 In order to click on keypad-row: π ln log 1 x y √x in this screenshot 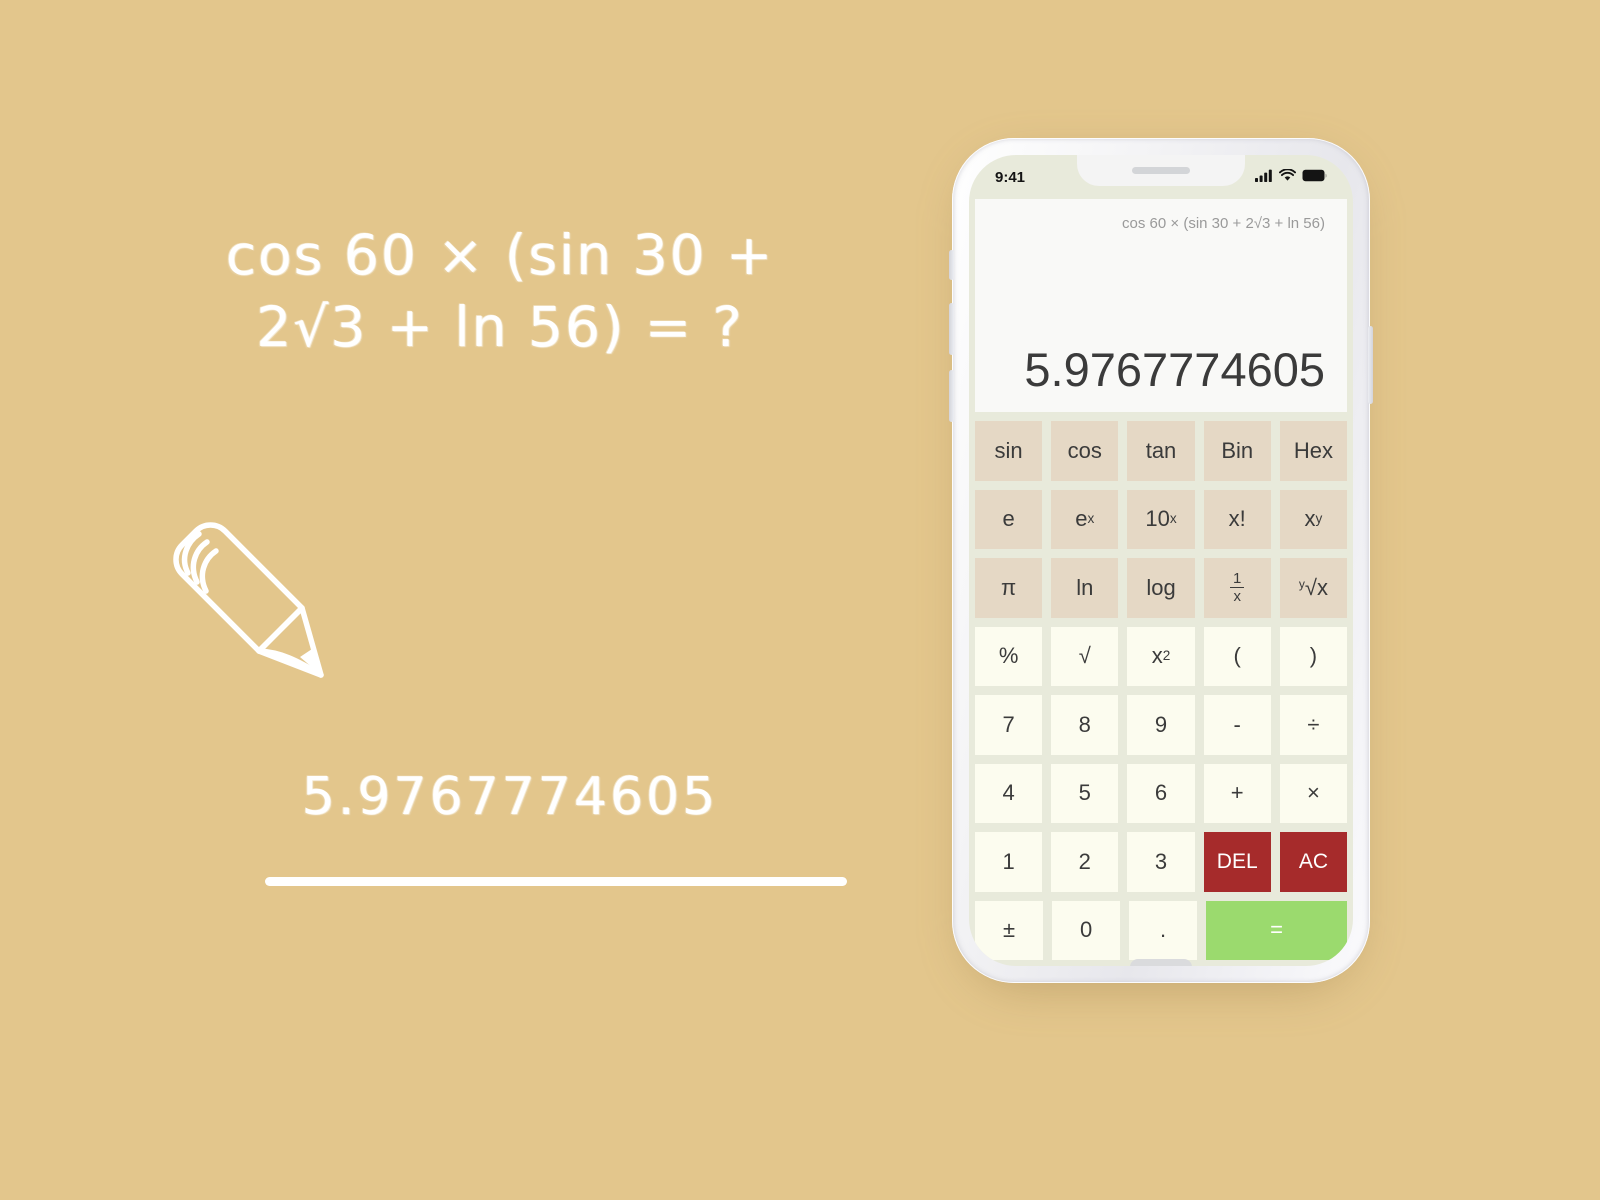, I will do `click(1161, 588)`.